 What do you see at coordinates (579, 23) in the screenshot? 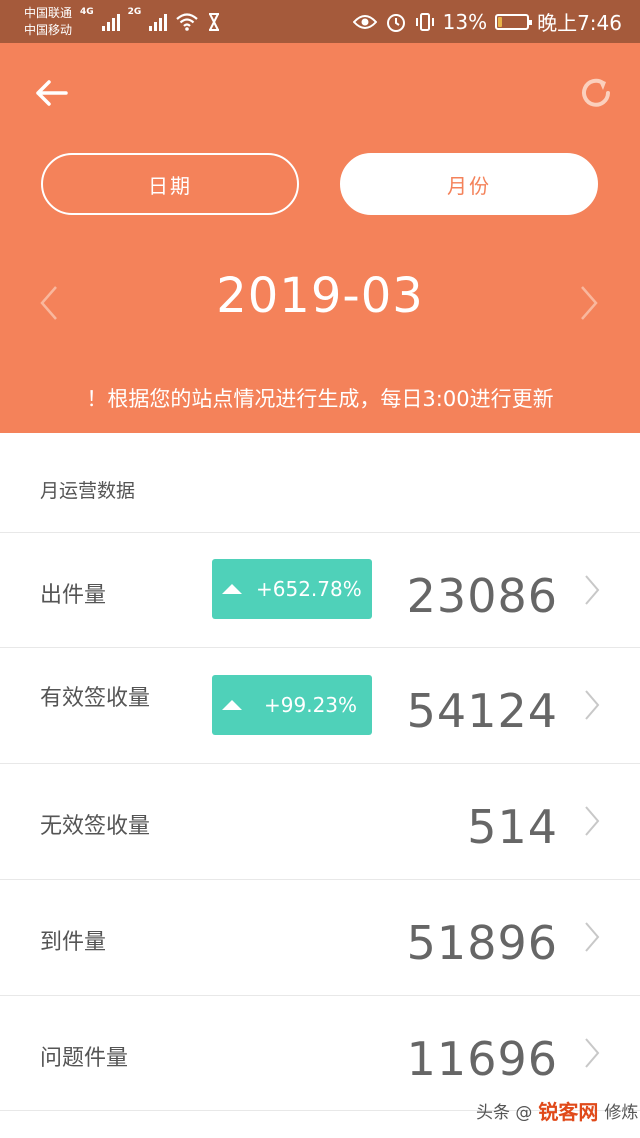
I see `clock-time: 晚上7:46` at bounding box center [579, 23].